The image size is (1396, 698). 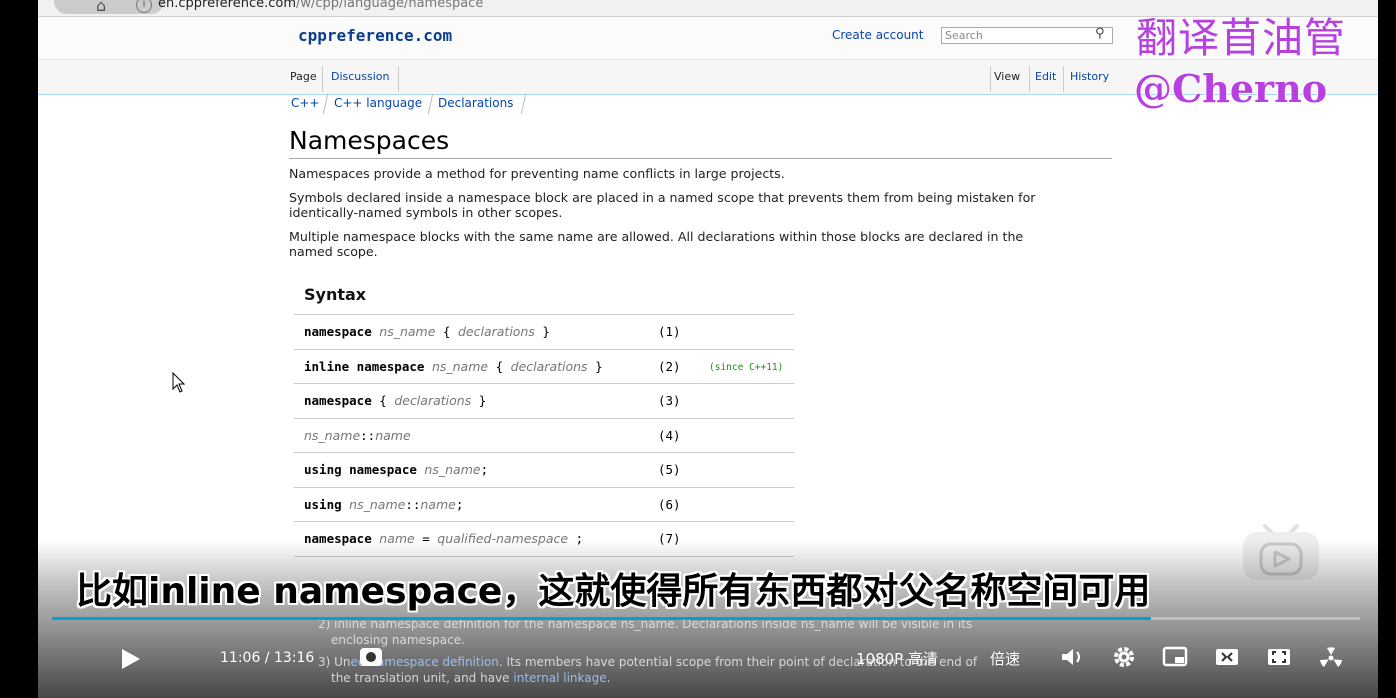 I want to click on syntax-row: using namespace ns_name; (5), so click(x=544, y=469).